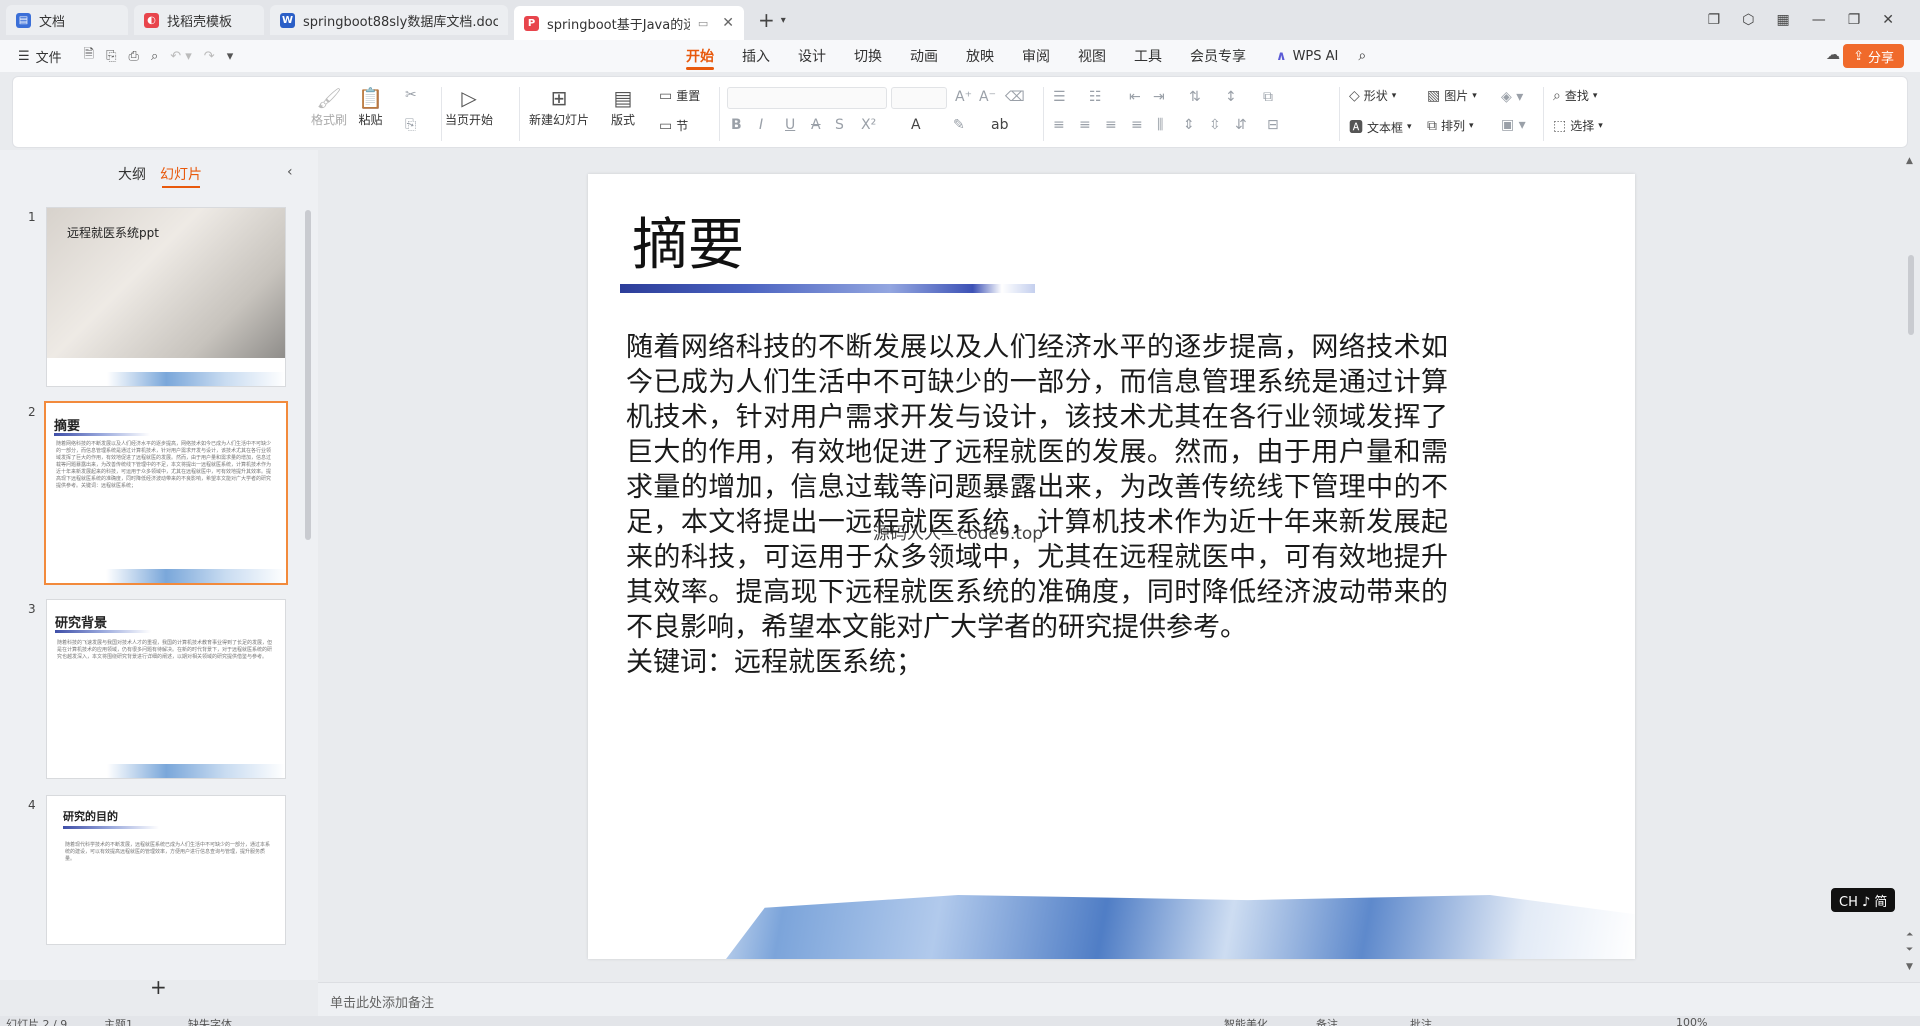 The width and height of the screenshot is (1920, 1026). What do you see at coordinates (839, 125) in the screenshot?
I see `shadow-icon: S` at bounding box center [839, 125].